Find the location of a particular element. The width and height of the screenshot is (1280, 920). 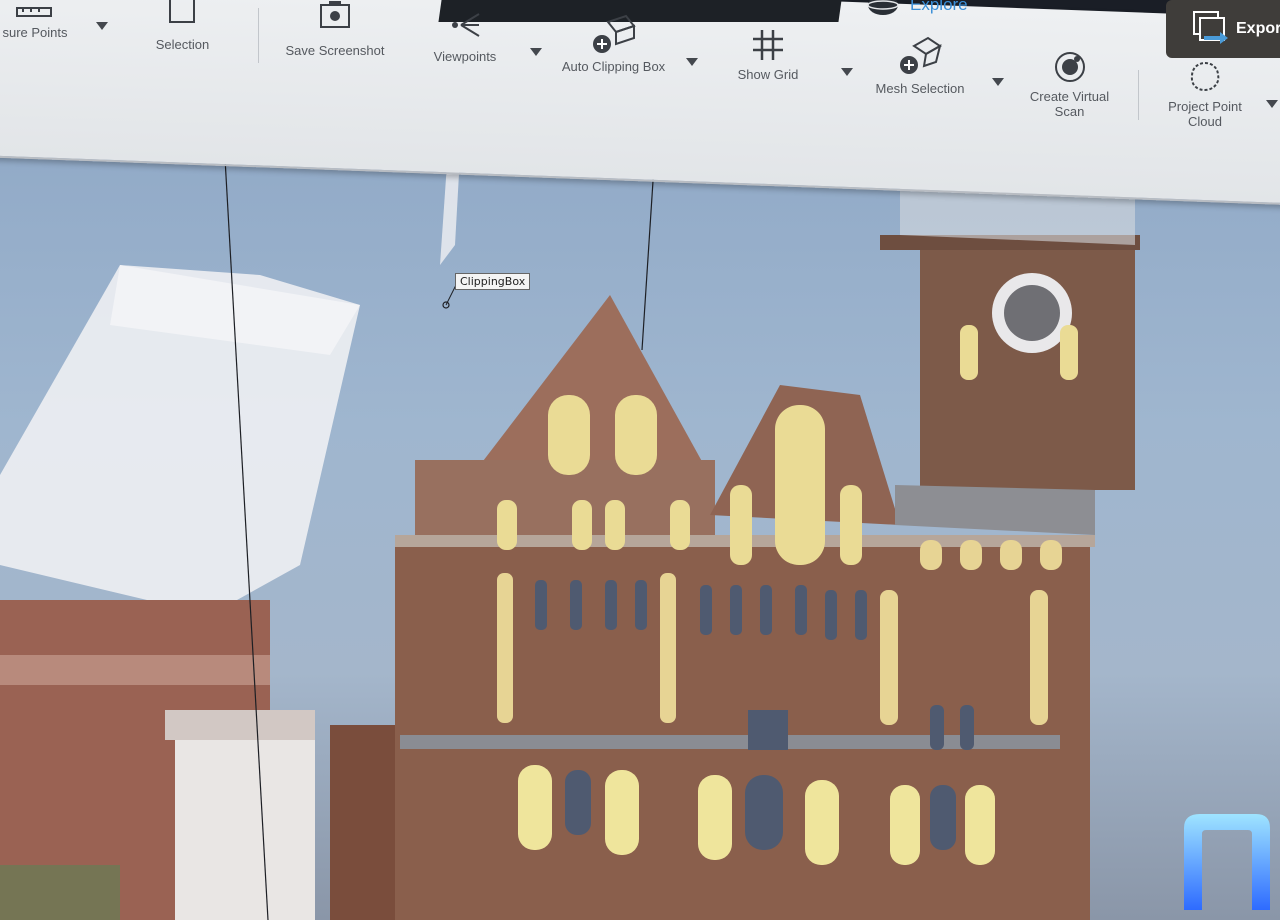

watermark-logo is located at coordinates (1227, 862).